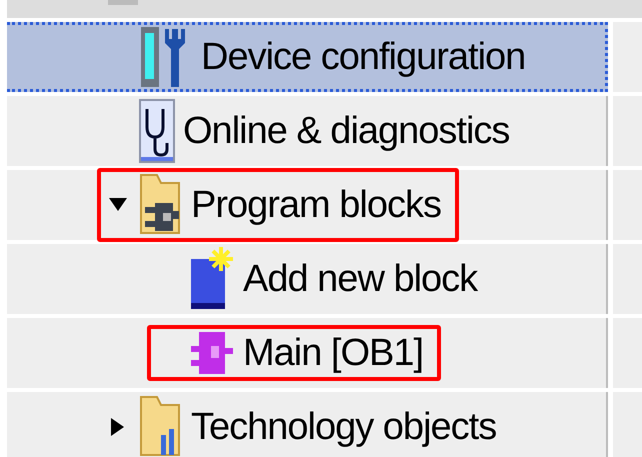 The width and height of the screenshot is (642, 457). Describe the element at coordinates (118, 205) in the screenshot. I see `expanded-arrow-icon` at that location.